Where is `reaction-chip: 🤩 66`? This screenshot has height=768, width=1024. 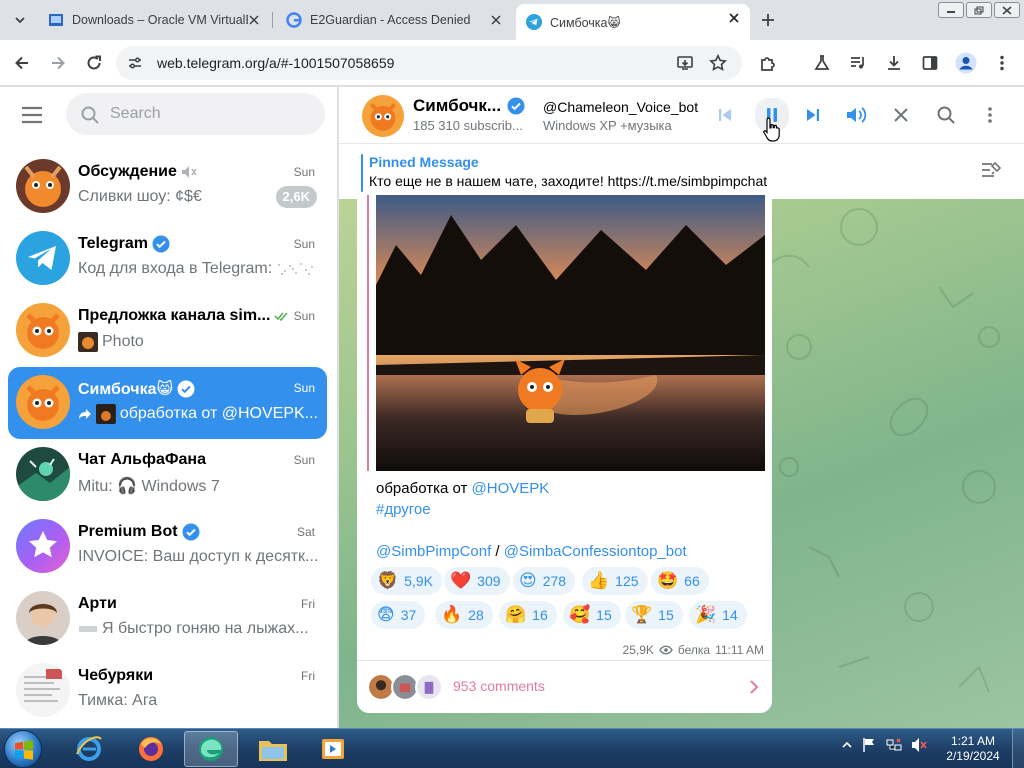
reaction-chip: 🤩 66 is located at coordinates (680, 581).